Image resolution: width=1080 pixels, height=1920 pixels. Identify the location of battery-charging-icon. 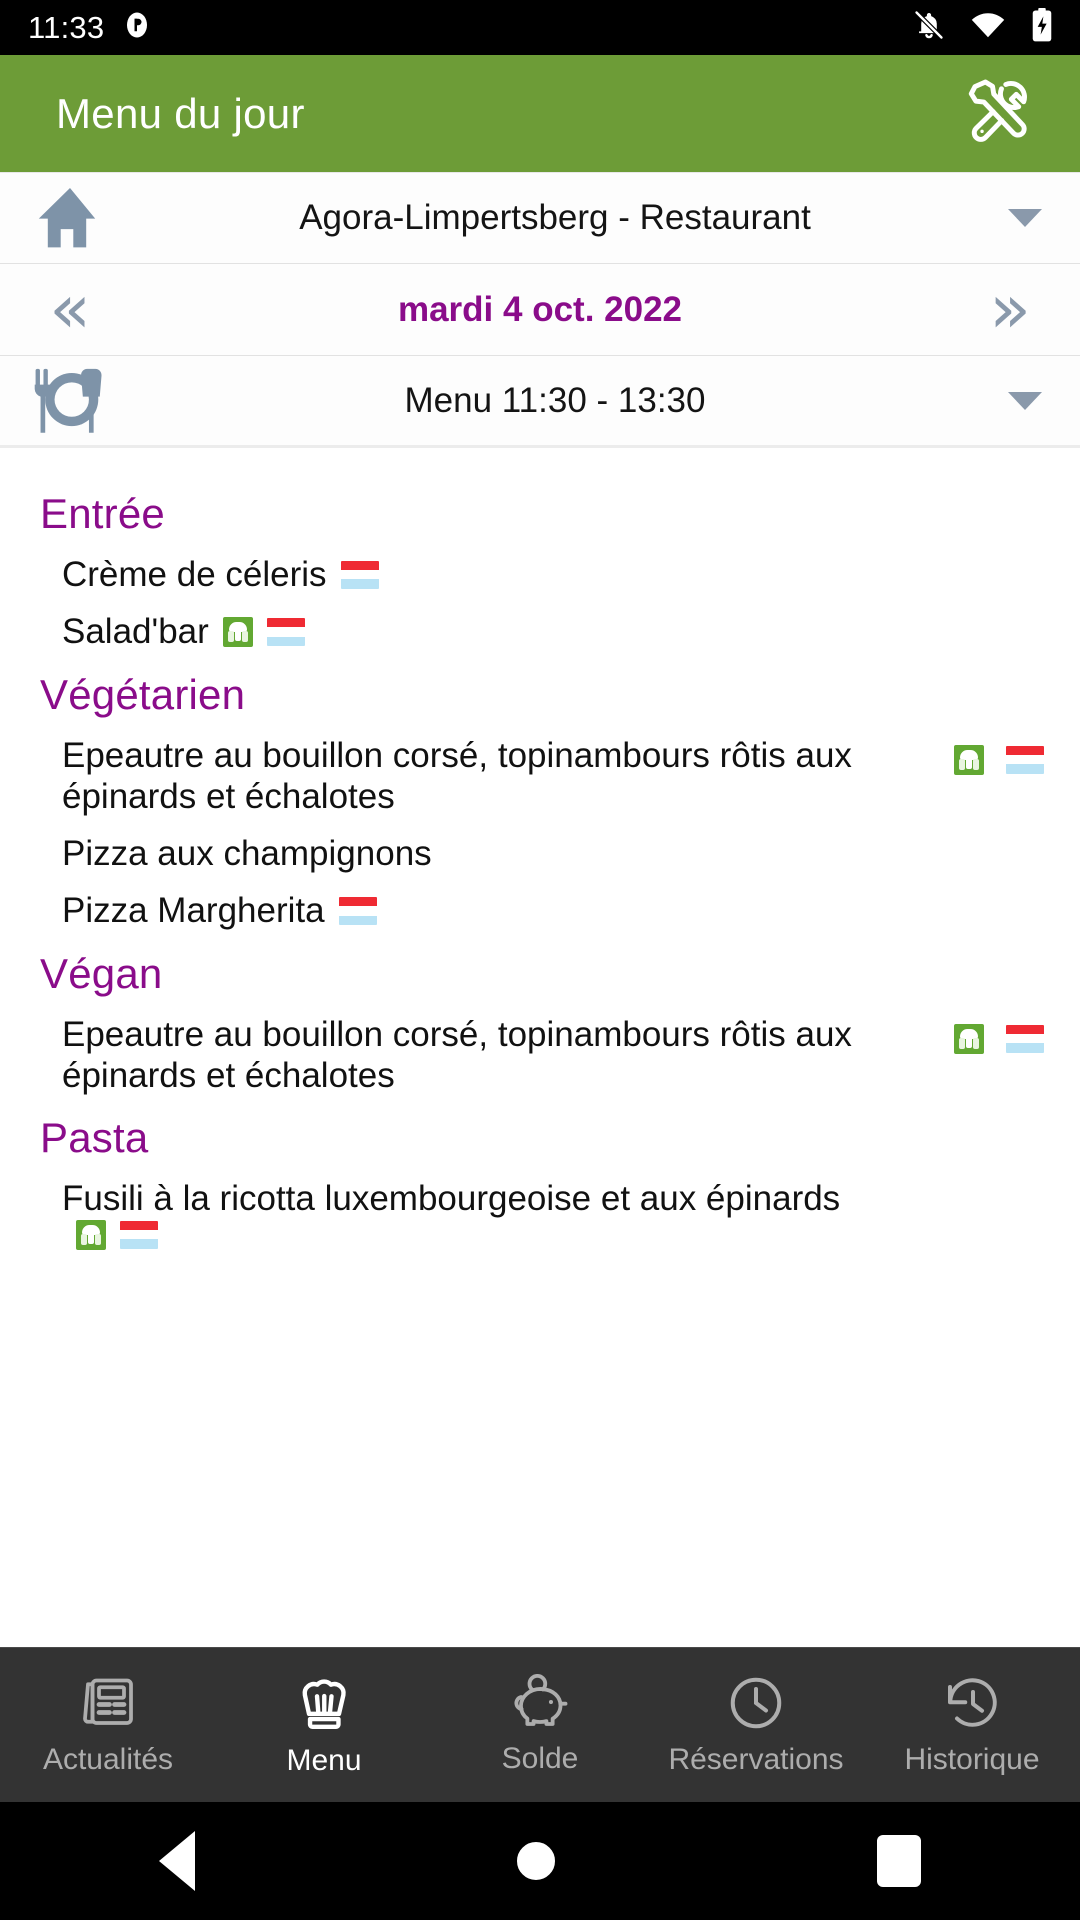
(1042, 27).